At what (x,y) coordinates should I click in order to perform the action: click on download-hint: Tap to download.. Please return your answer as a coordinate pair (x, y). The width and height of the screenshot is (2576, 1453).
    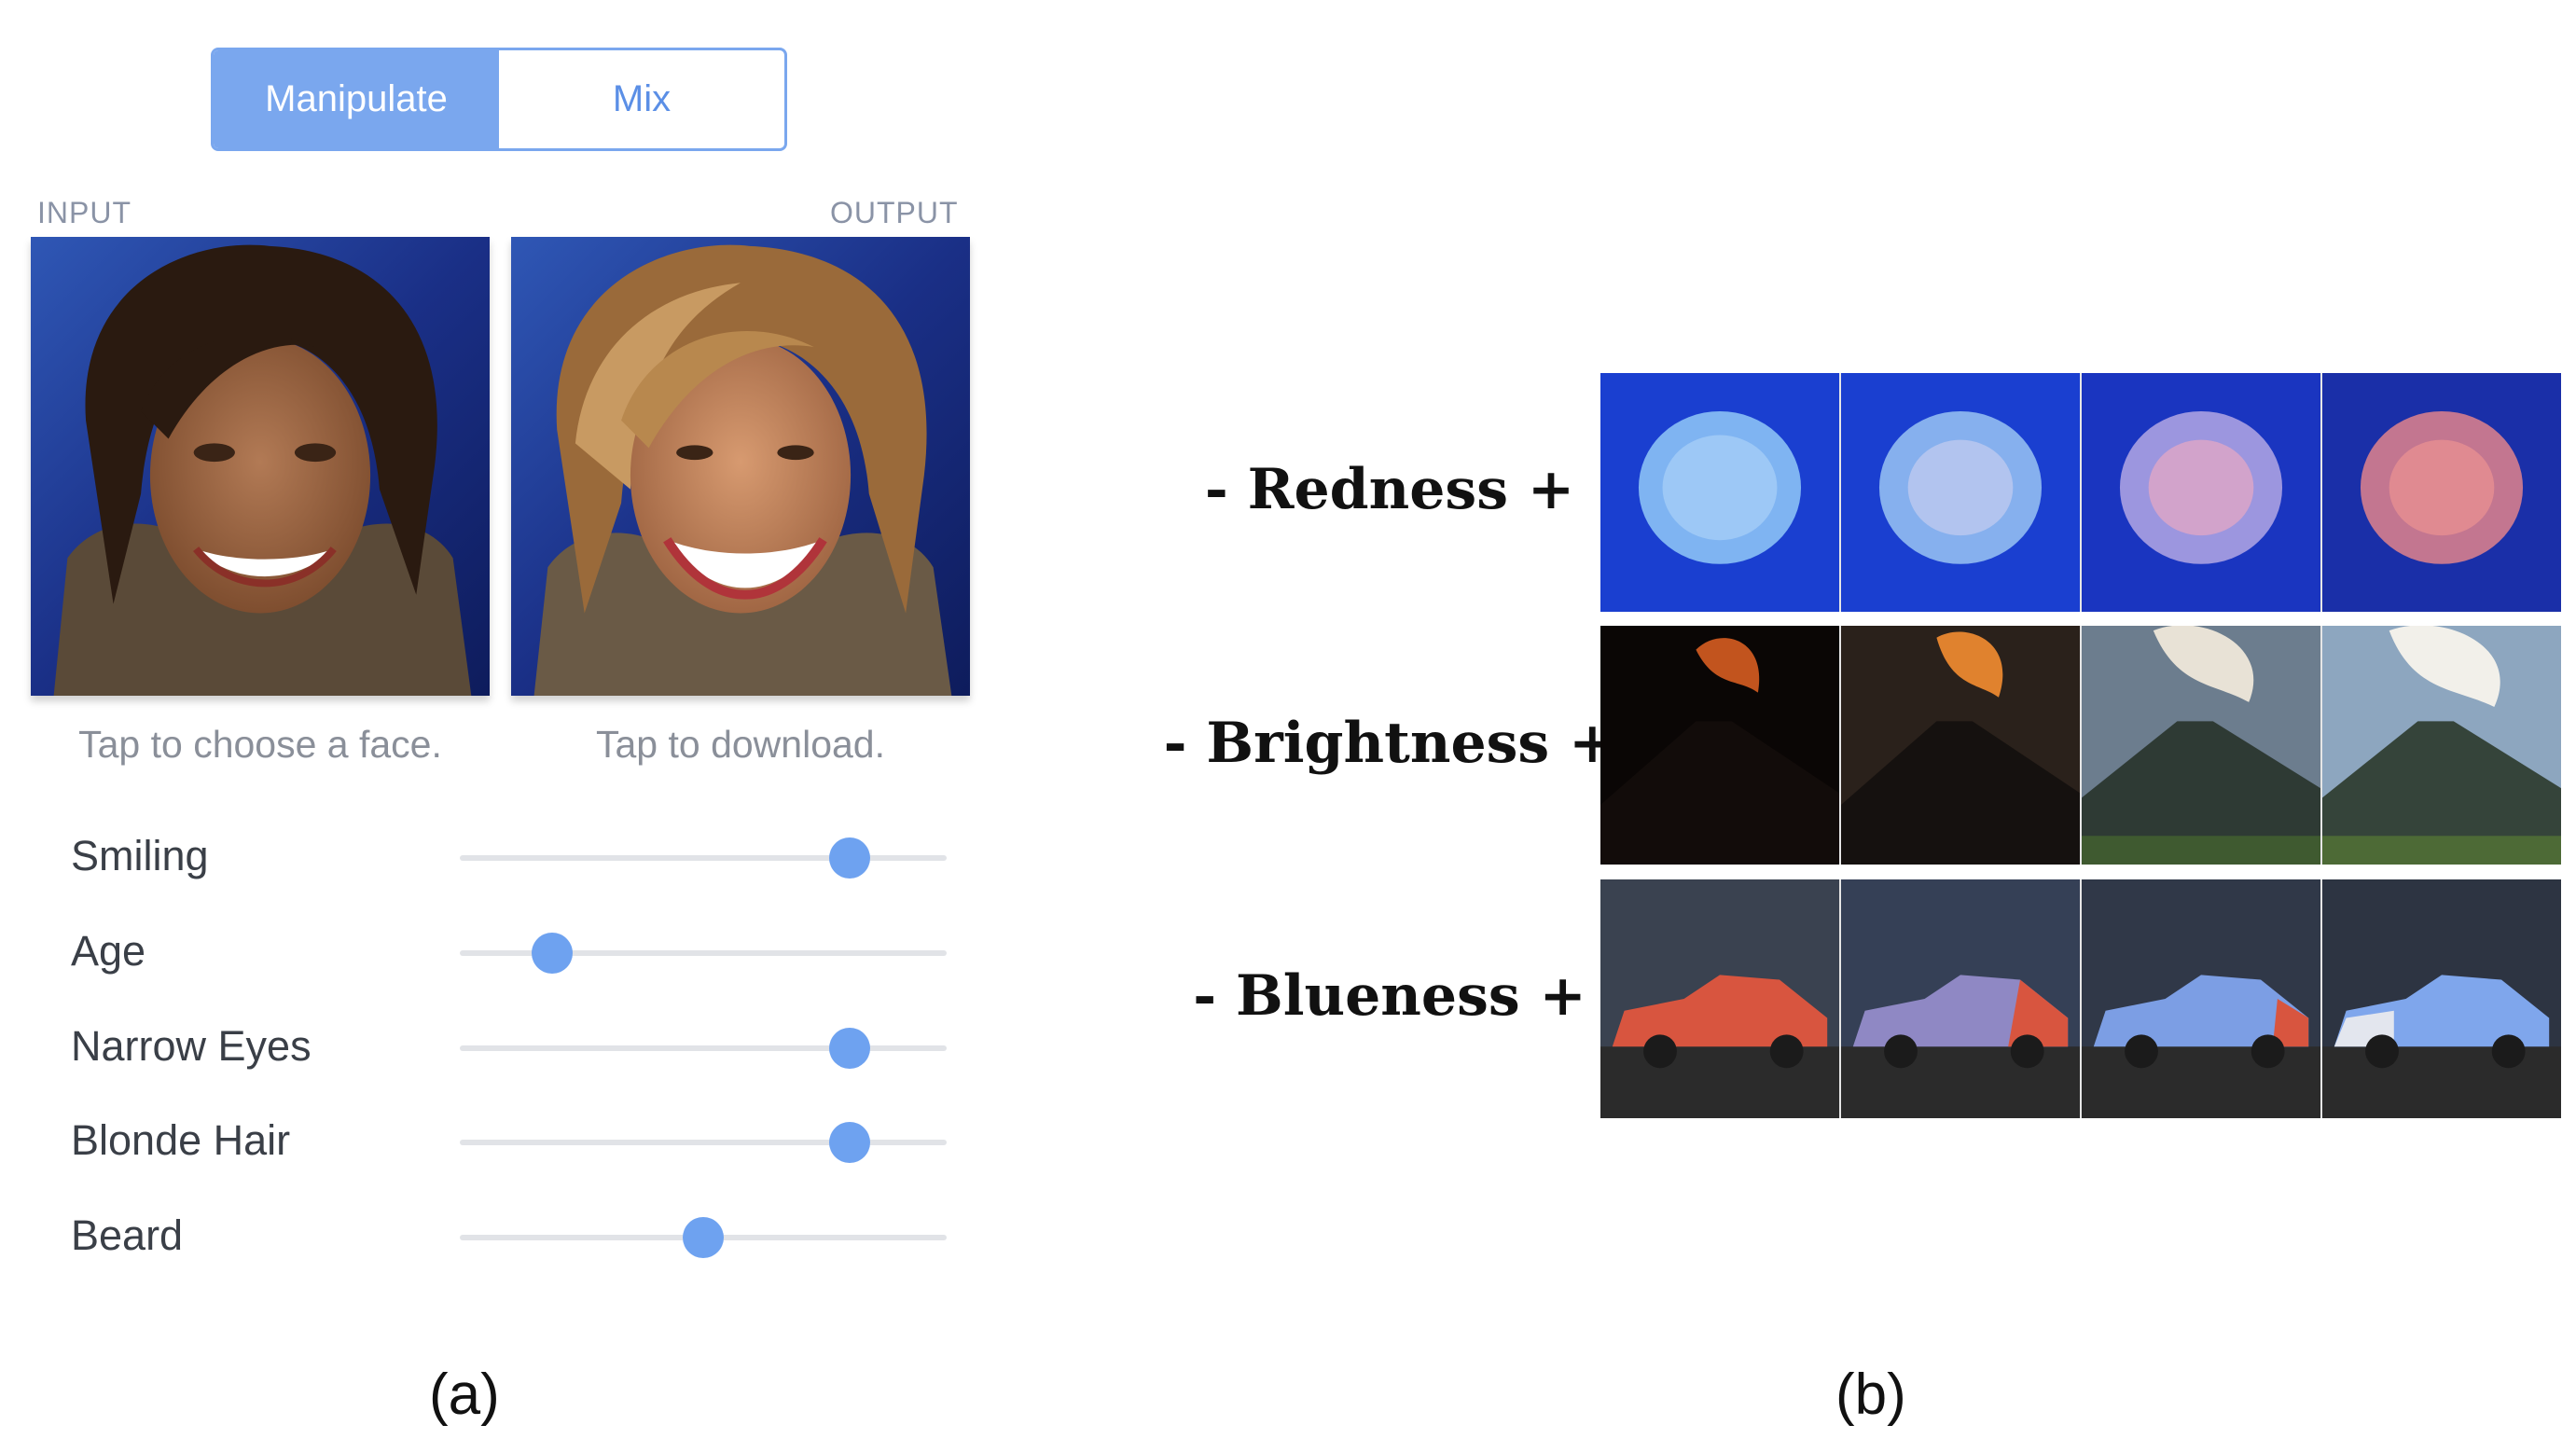
    Looking at the image, I should click on (740, 744).